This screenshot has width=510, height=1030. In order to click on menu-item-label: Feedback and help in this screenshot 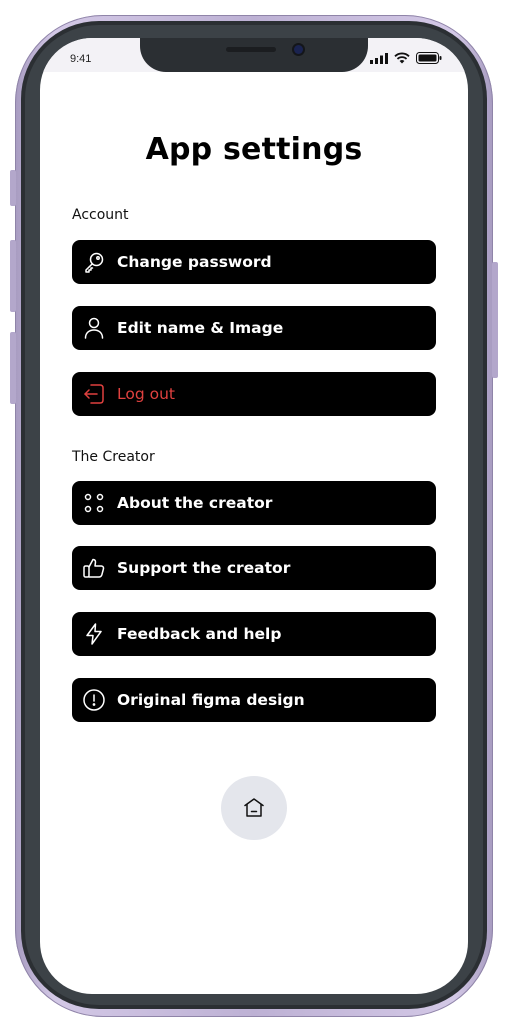, I will do `click(199, 634)`.